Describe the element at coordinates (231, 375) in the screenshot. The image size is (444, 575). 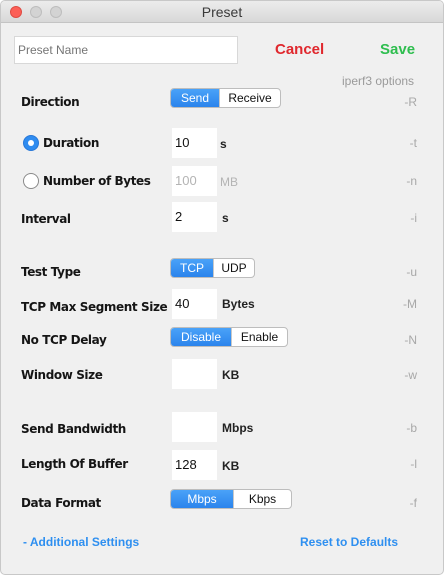
I see `window-size-unit: KB` at that location.